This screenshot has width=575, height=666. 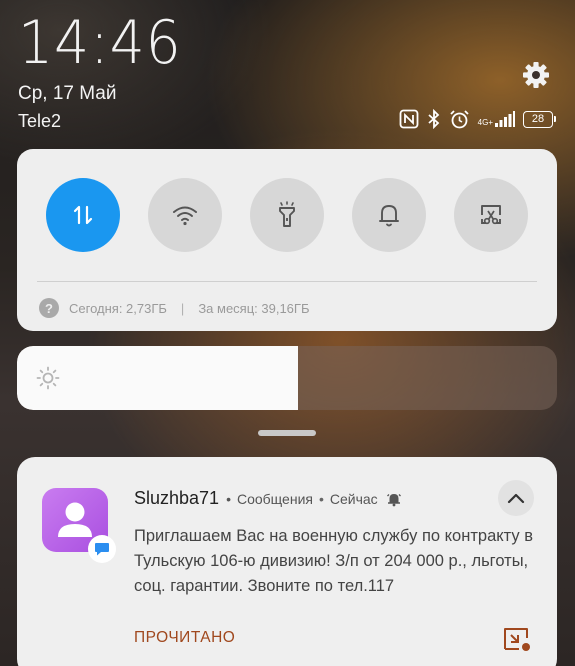 I want to click on data-usage-row: ? Сегодня: 2,73ГБ | За месяц: 39,16ГБ, so click(x=174, y=308).